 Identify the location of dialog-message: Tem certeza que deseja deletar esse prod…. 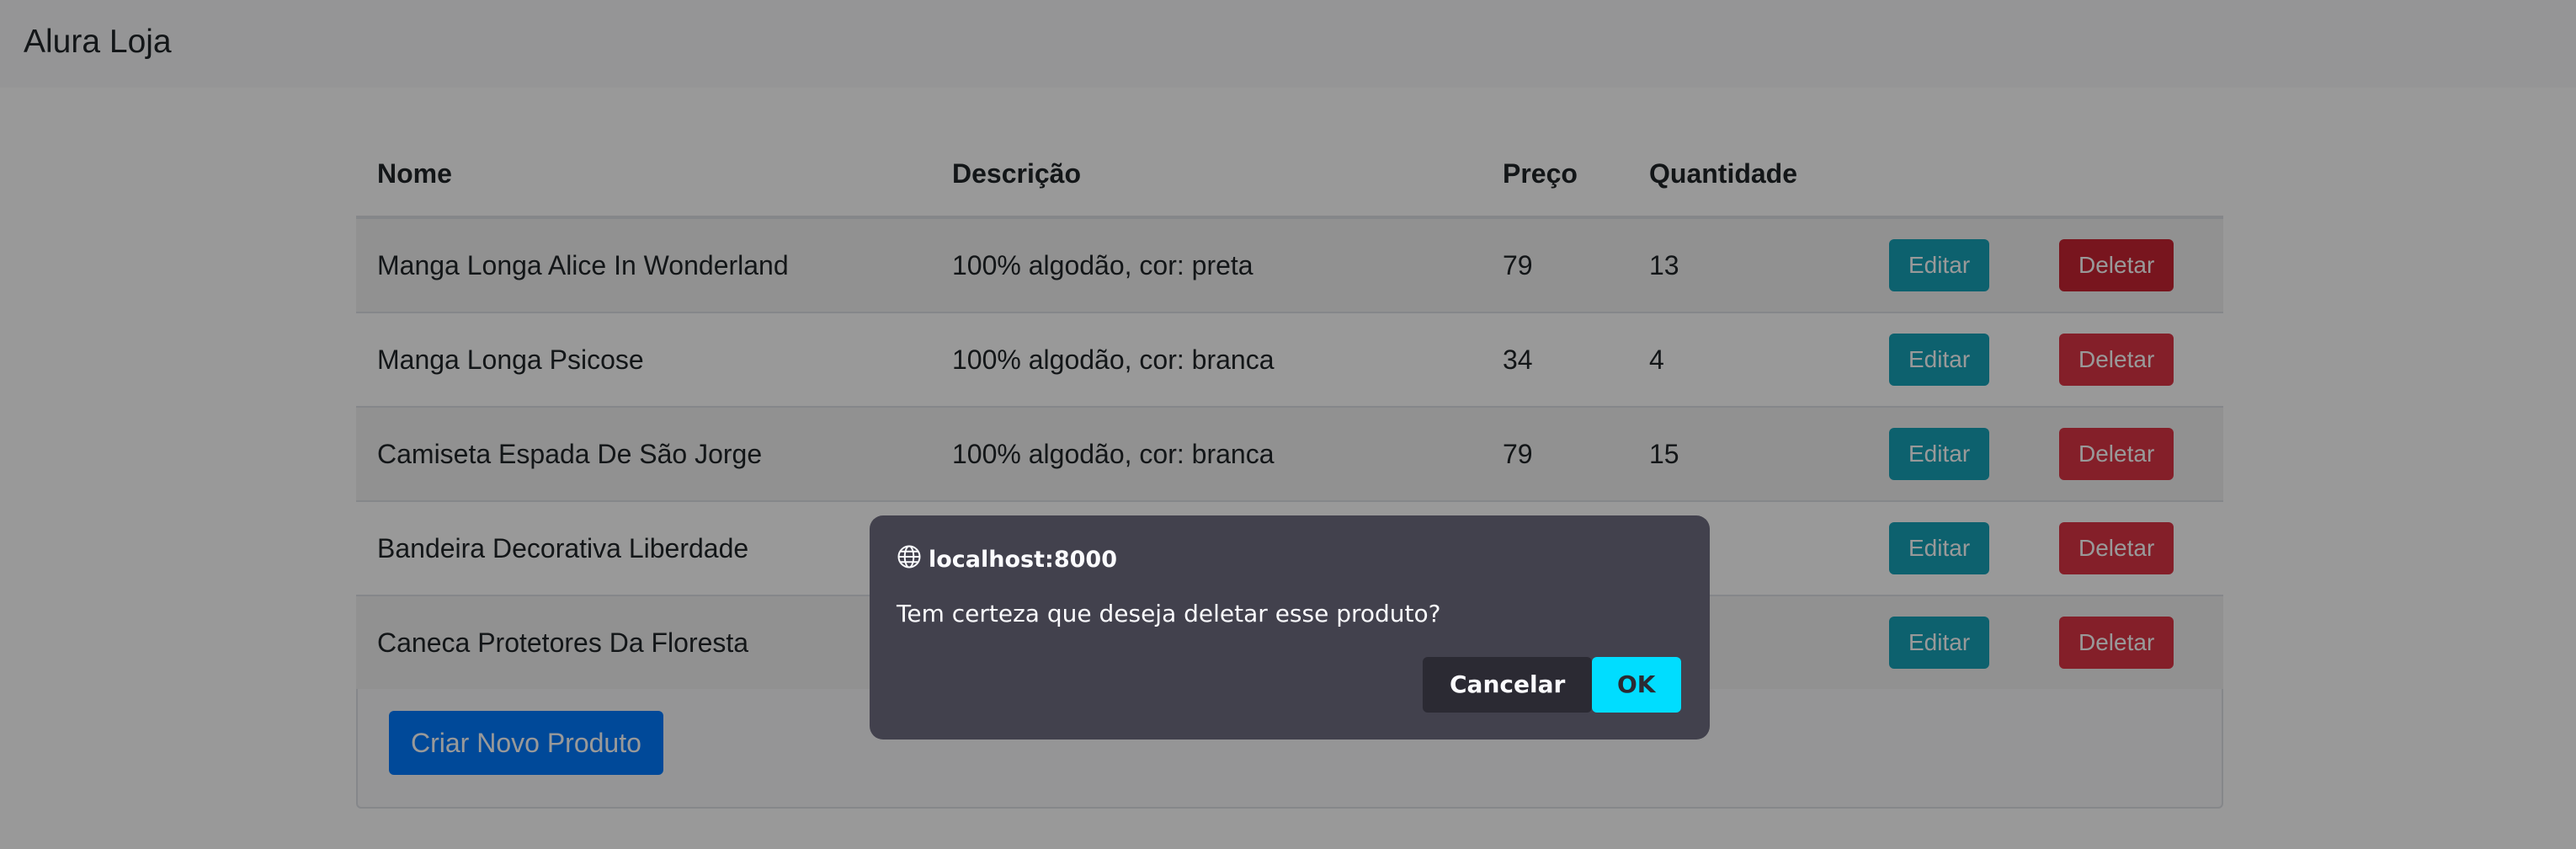
(1169, 613).